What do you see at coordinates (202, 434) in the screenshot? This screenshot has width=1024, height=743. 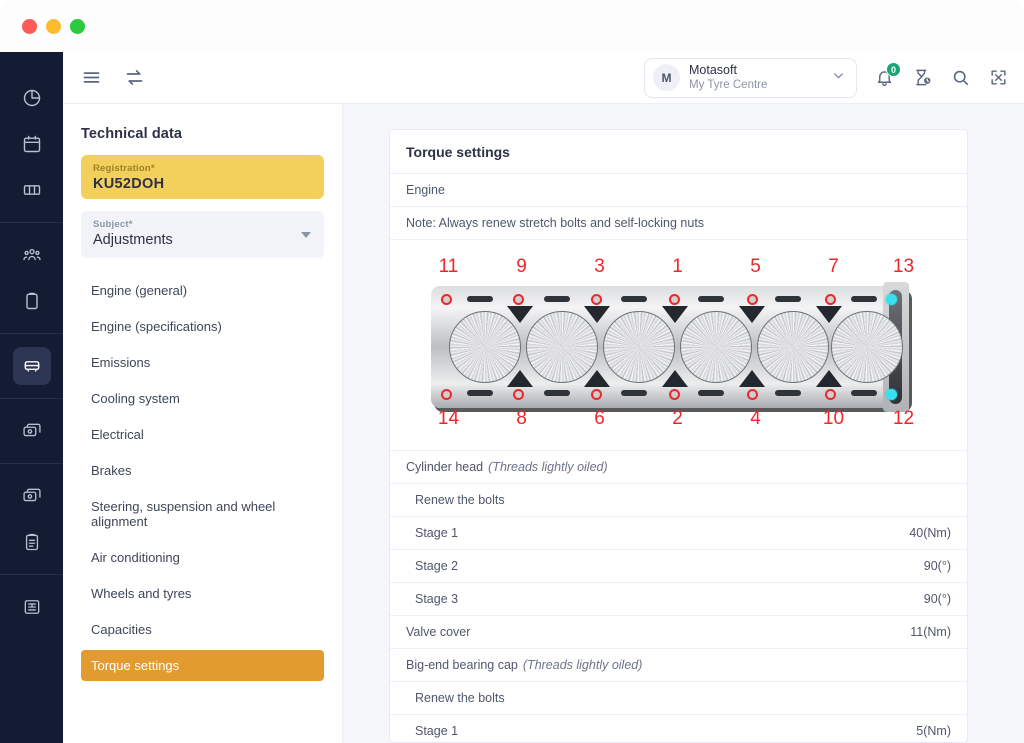 I see `nav-item-4: Electrical` at bounding box center [202, 434].